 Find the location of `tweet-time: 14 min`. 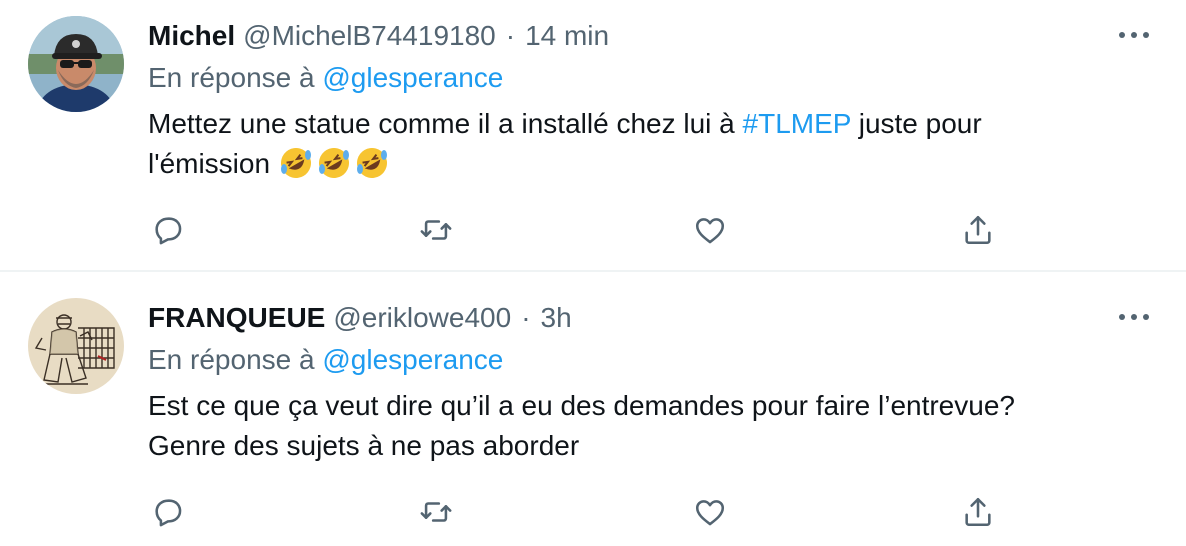

tweet-time: 14 min is located at coordinates (567, 36).